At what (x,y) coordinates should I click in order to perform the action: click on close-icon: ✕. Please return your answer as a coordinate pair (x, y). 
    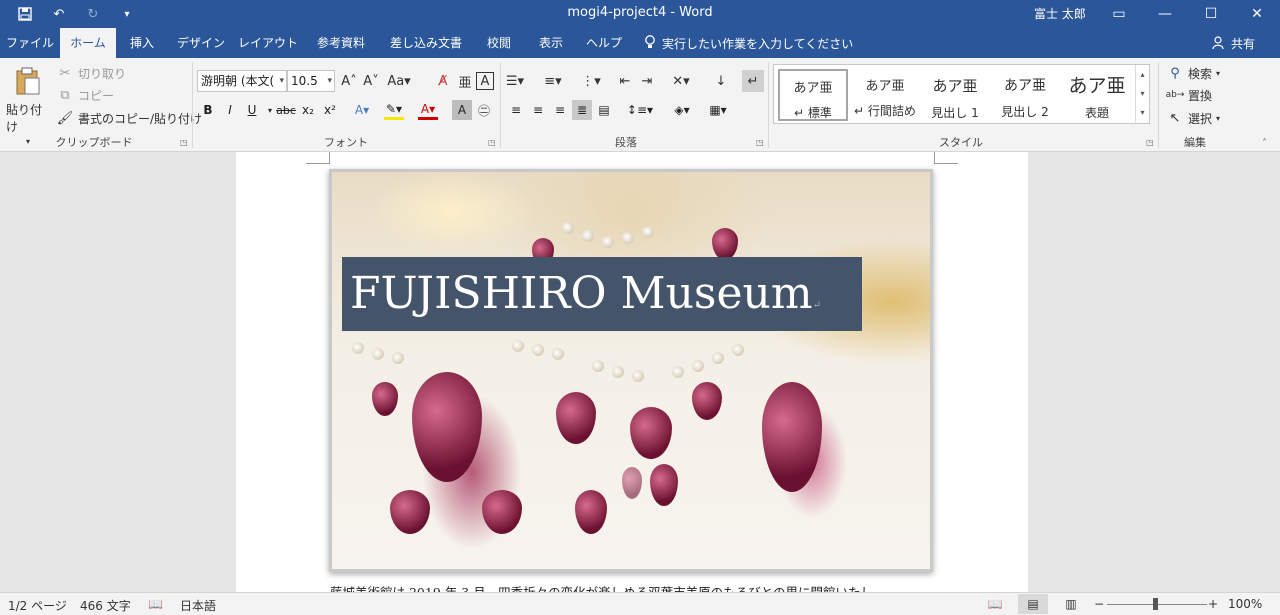
    Looking at the image, I should click on (1257, 14).